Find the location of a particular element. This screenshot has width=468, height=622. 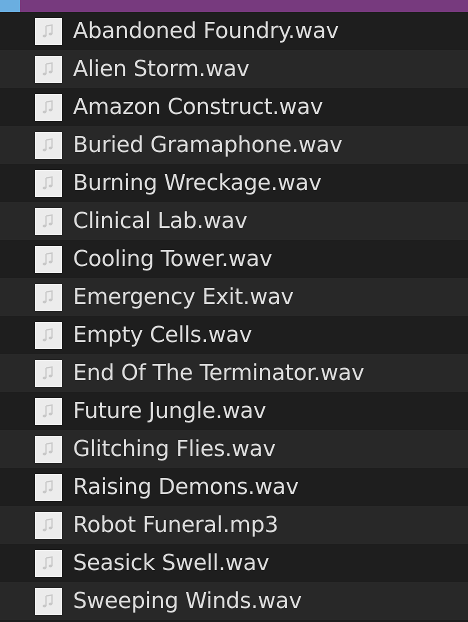

file-row: Glitching Flies.wav is located at coordinates (234, 449).